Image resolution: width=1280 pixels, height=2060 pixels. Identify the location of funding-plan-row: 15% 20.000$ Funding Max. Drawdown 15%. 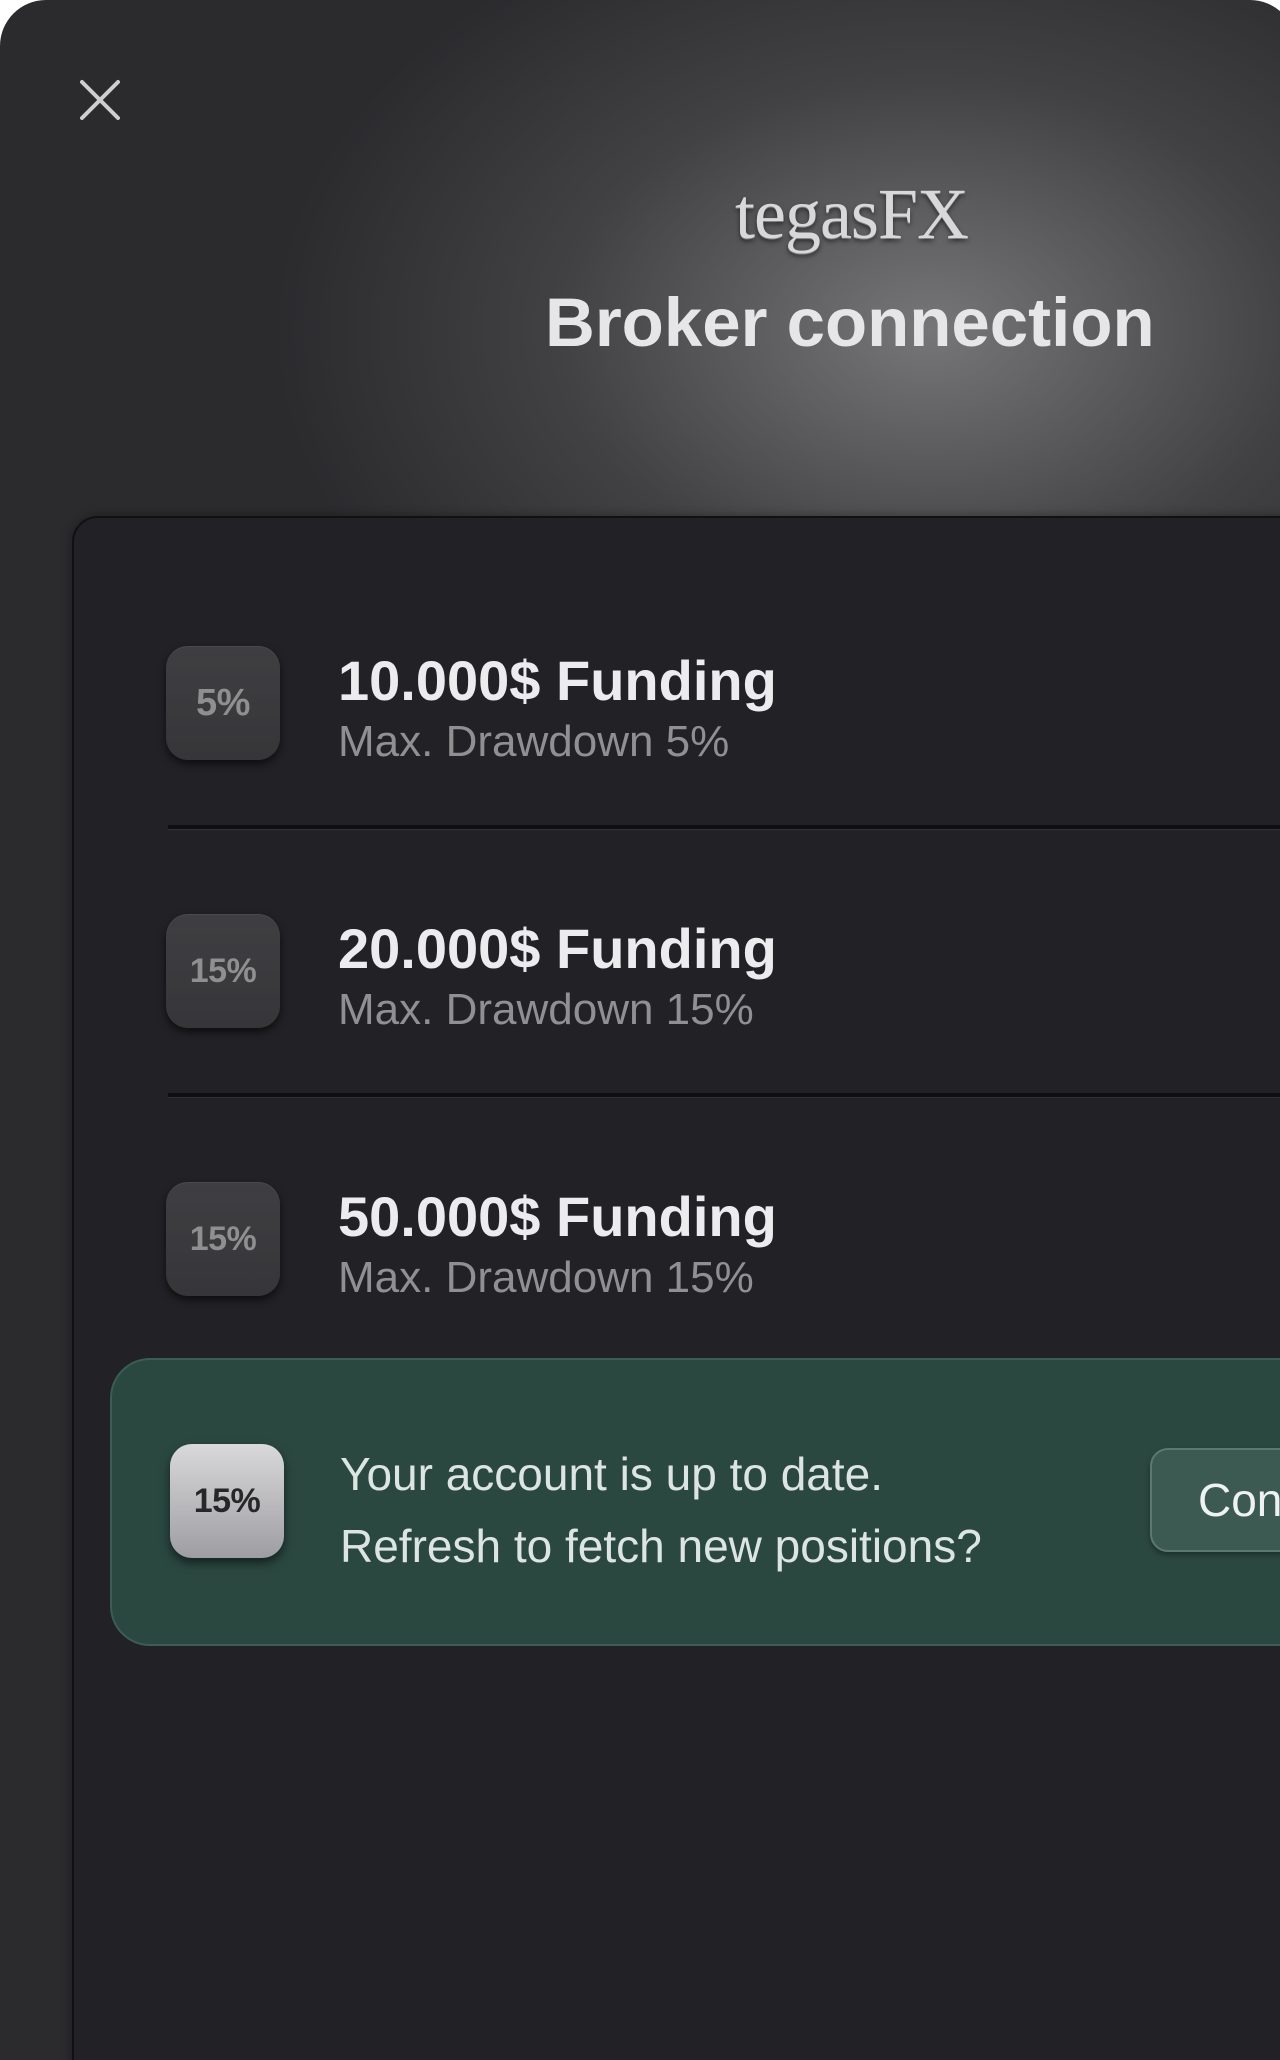
(677, 971).